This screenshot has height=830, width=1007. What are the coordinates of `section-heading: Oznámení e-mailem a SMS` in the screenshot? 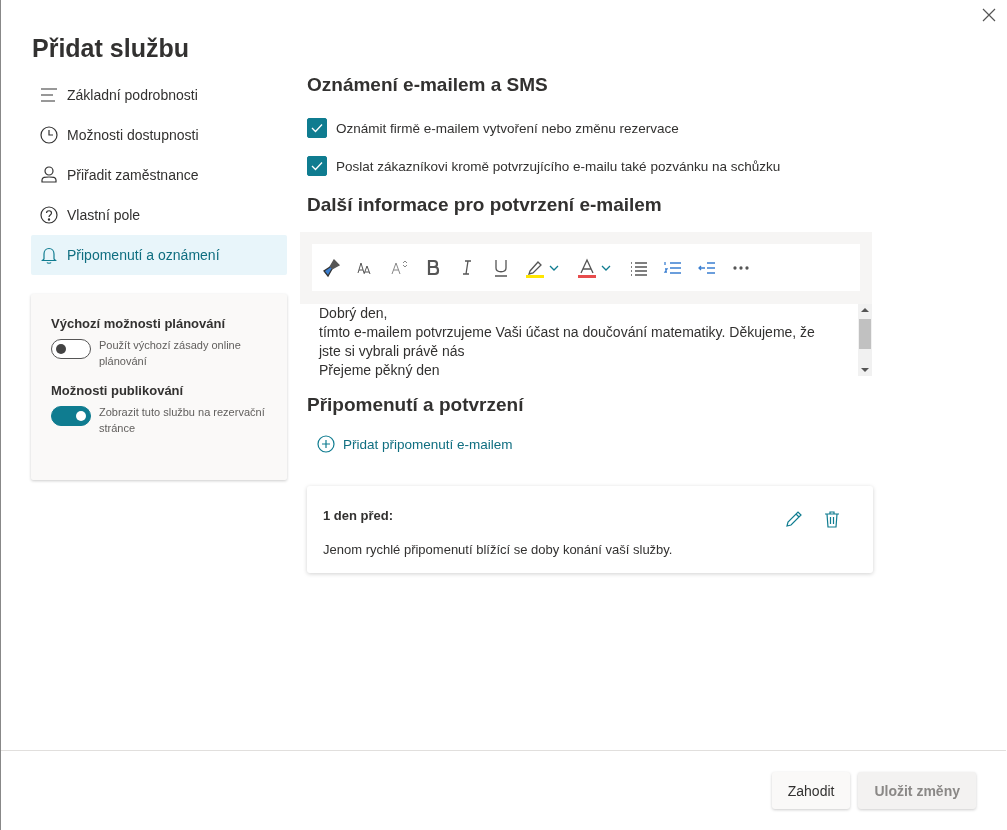 It's located at (428, 85).